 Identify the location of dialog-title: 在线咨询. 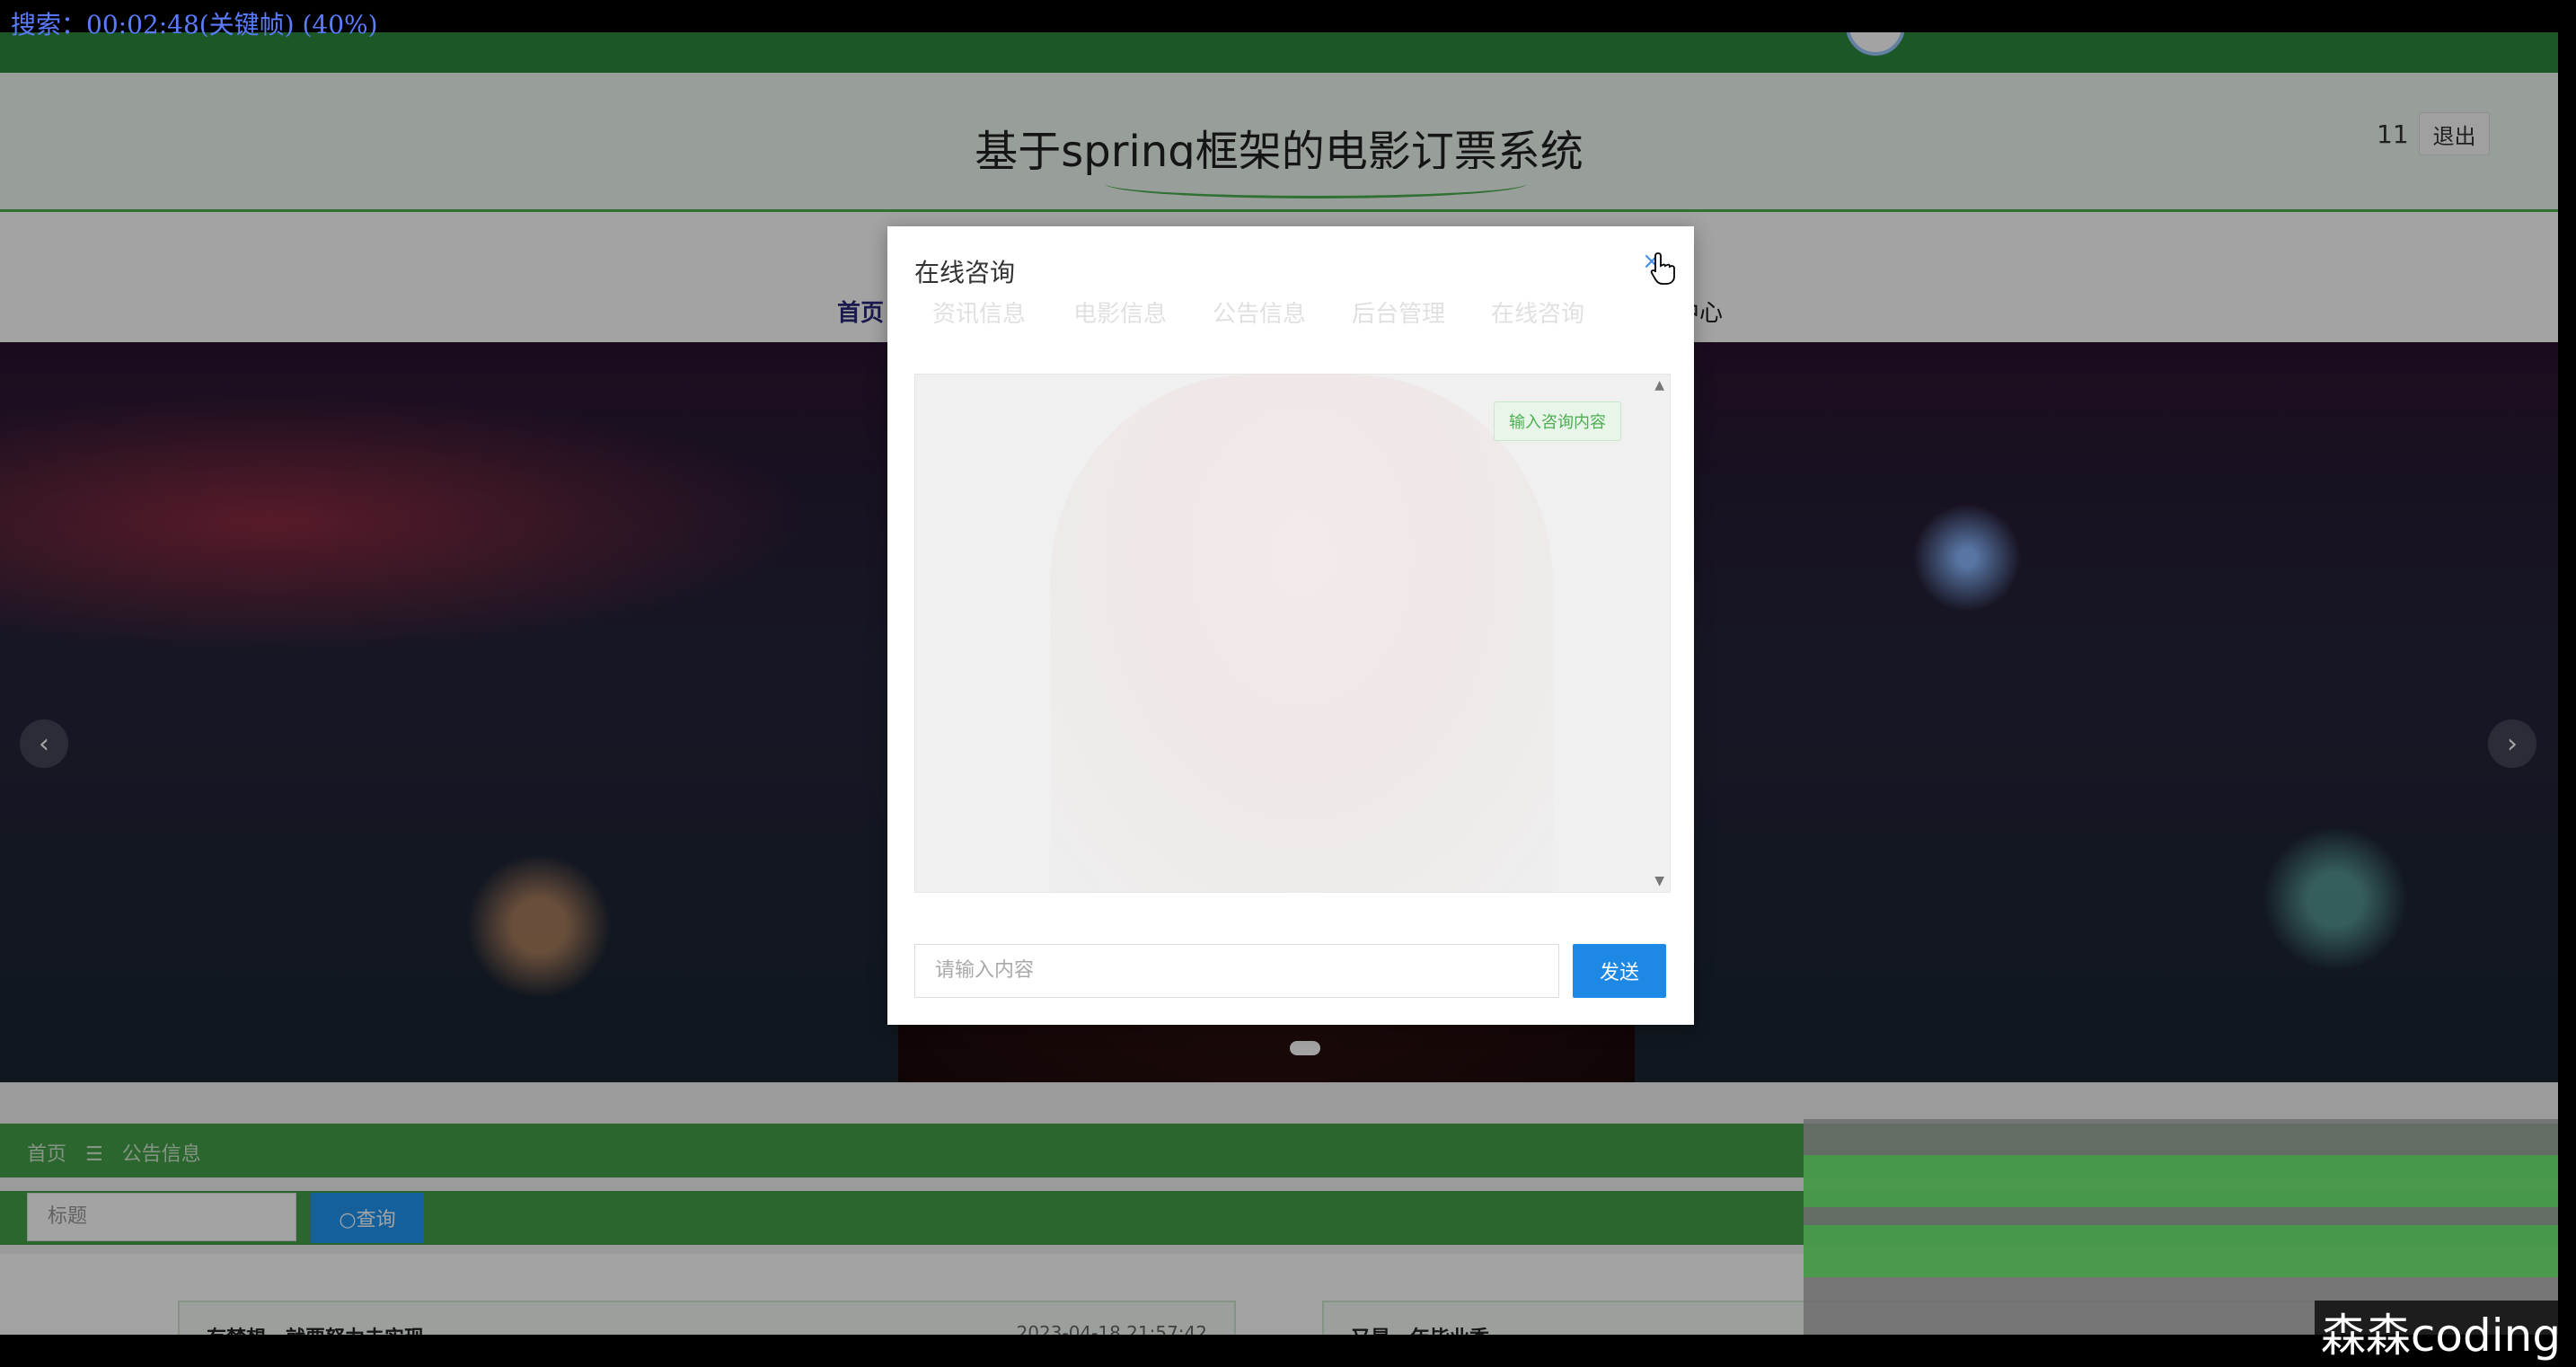
(965, 273).